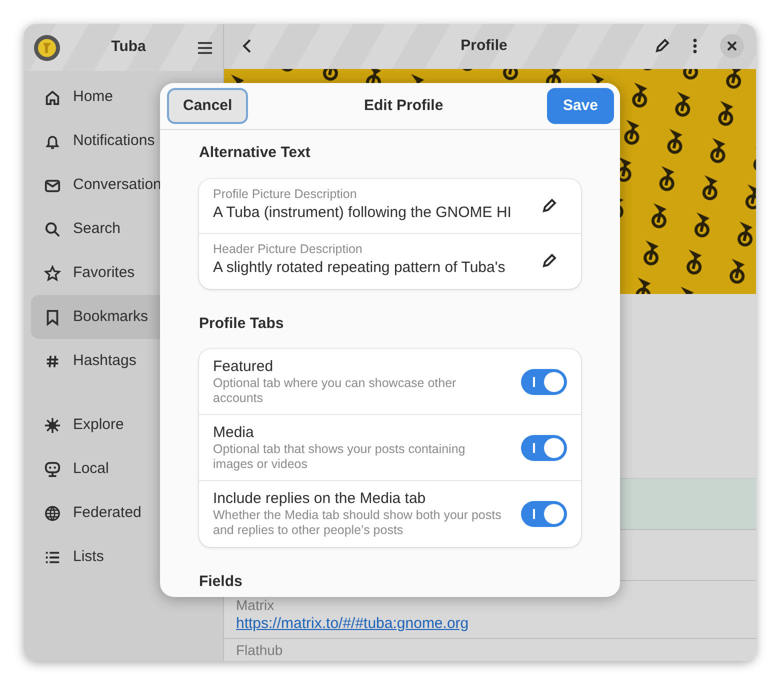 The image size is (780, 686). Describe the element at coordinates (255, 153) in the screenshot. I see `section-heading: Alternative Text` at that location.